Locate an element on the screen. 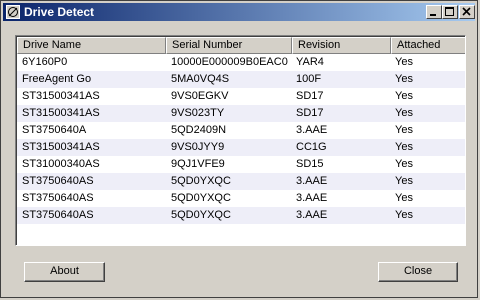 The image size is (480, 300). cell-serial-number: 5QD2409N is located at coordinates (199, 130).